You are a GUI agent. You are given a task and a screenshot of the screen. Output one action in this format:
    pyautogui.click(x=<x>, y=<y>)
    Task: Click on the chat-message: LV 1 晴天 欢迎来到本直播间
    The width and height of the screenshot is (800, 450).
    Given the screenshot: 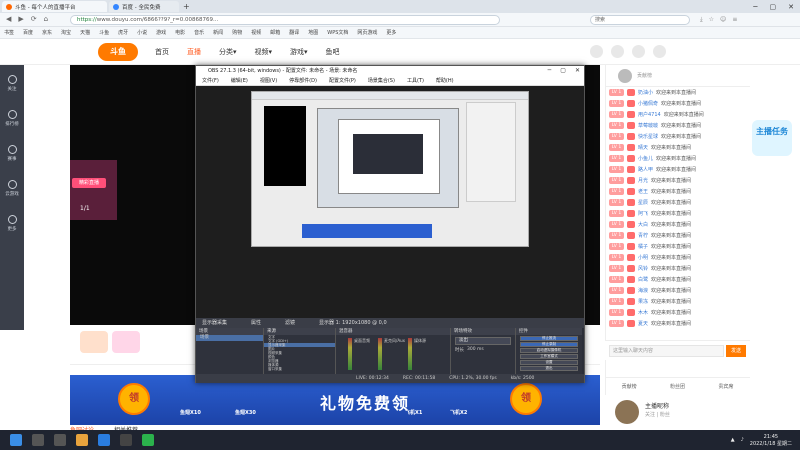 What is the action you would take?
    pyautogui.click(x=678, y=147)
    